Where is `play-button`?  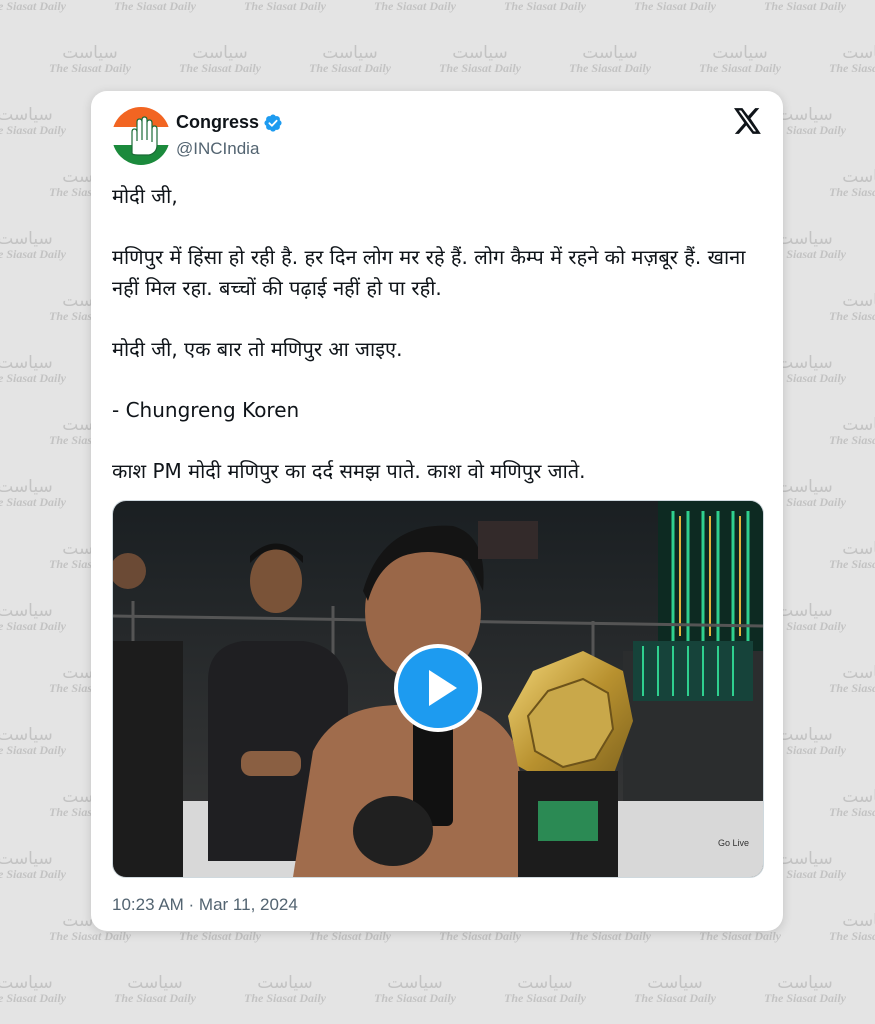
play-button is located at coordinates (438, 688).